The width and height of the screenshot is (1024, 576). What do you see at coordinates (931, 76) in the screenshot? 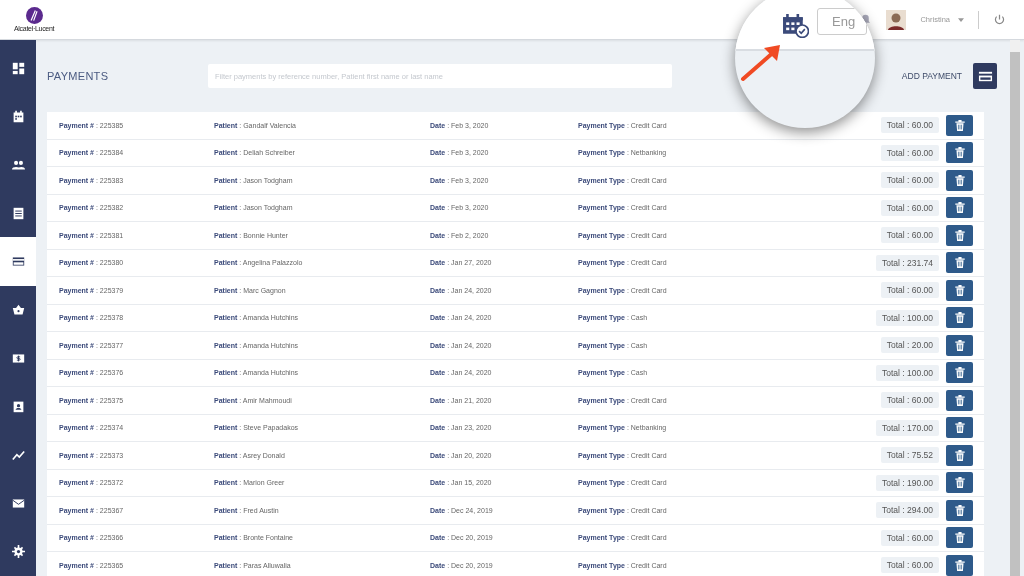
I see `add-payment-label: ADD PAYMENT` at bounding box center [931, 76].